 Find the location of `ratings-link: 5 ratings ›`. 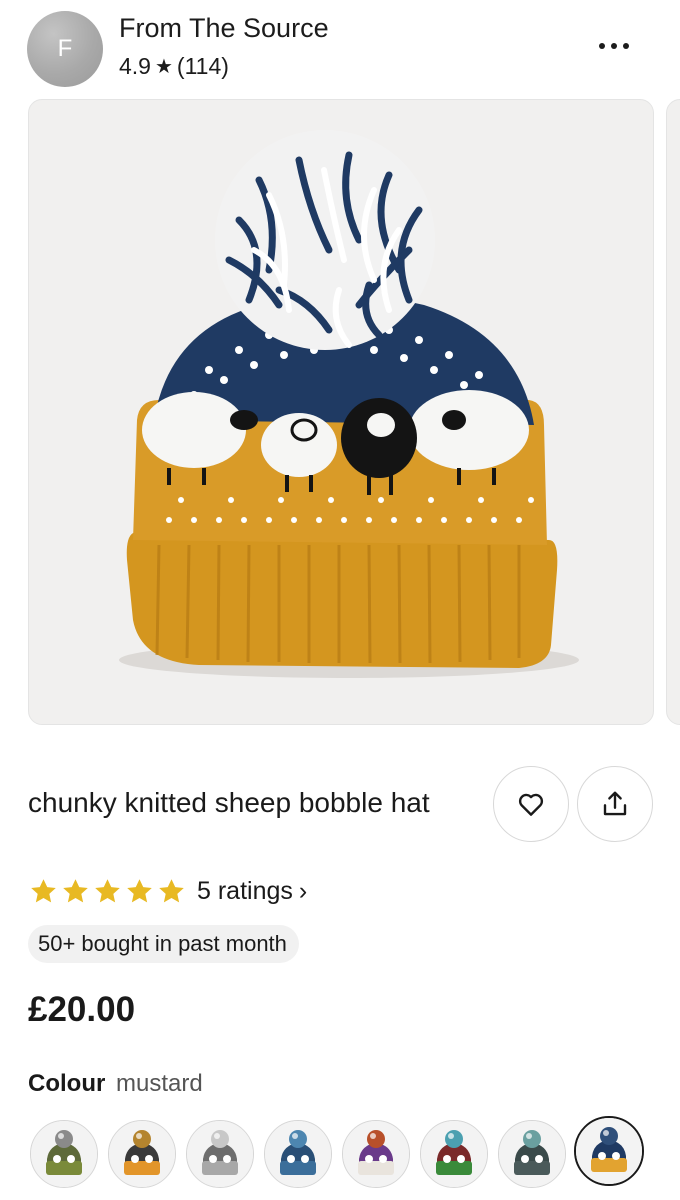

ratings-link: 5 ratings › is located at coordinates (167, 891).